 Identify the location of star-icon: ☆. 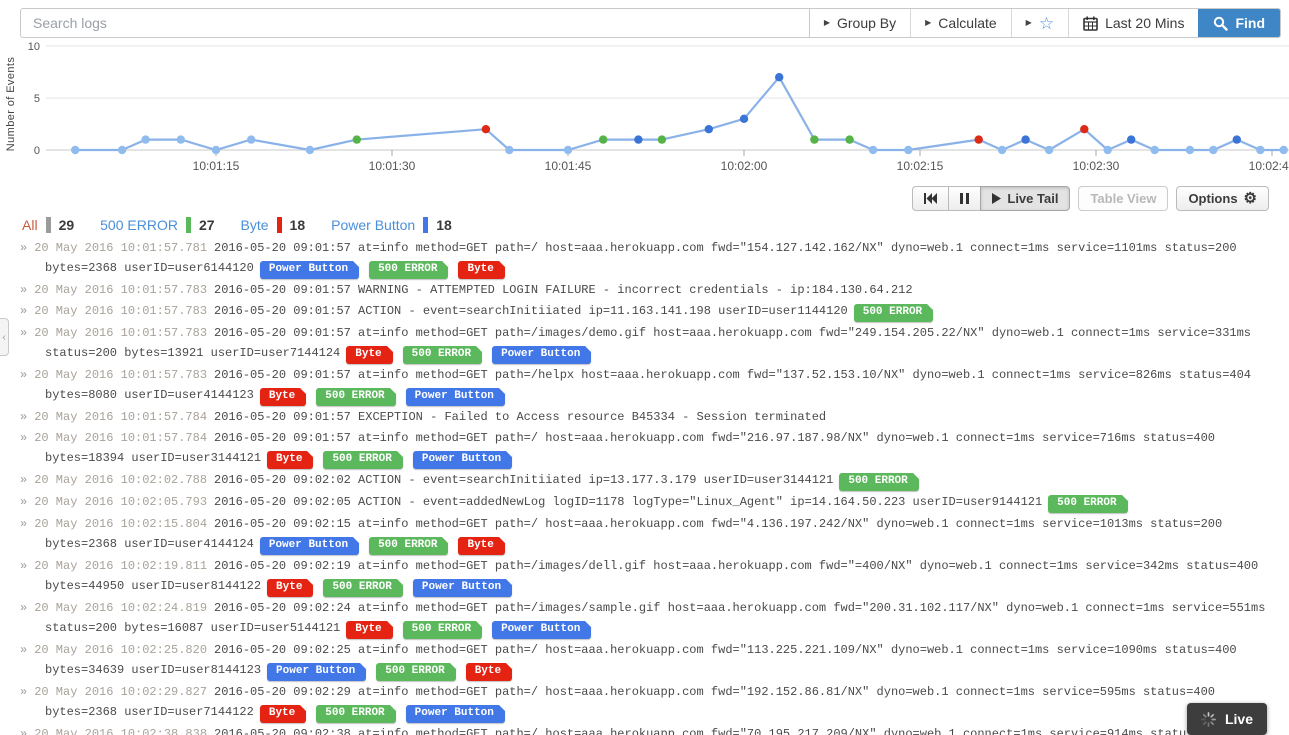
(1046, 23).